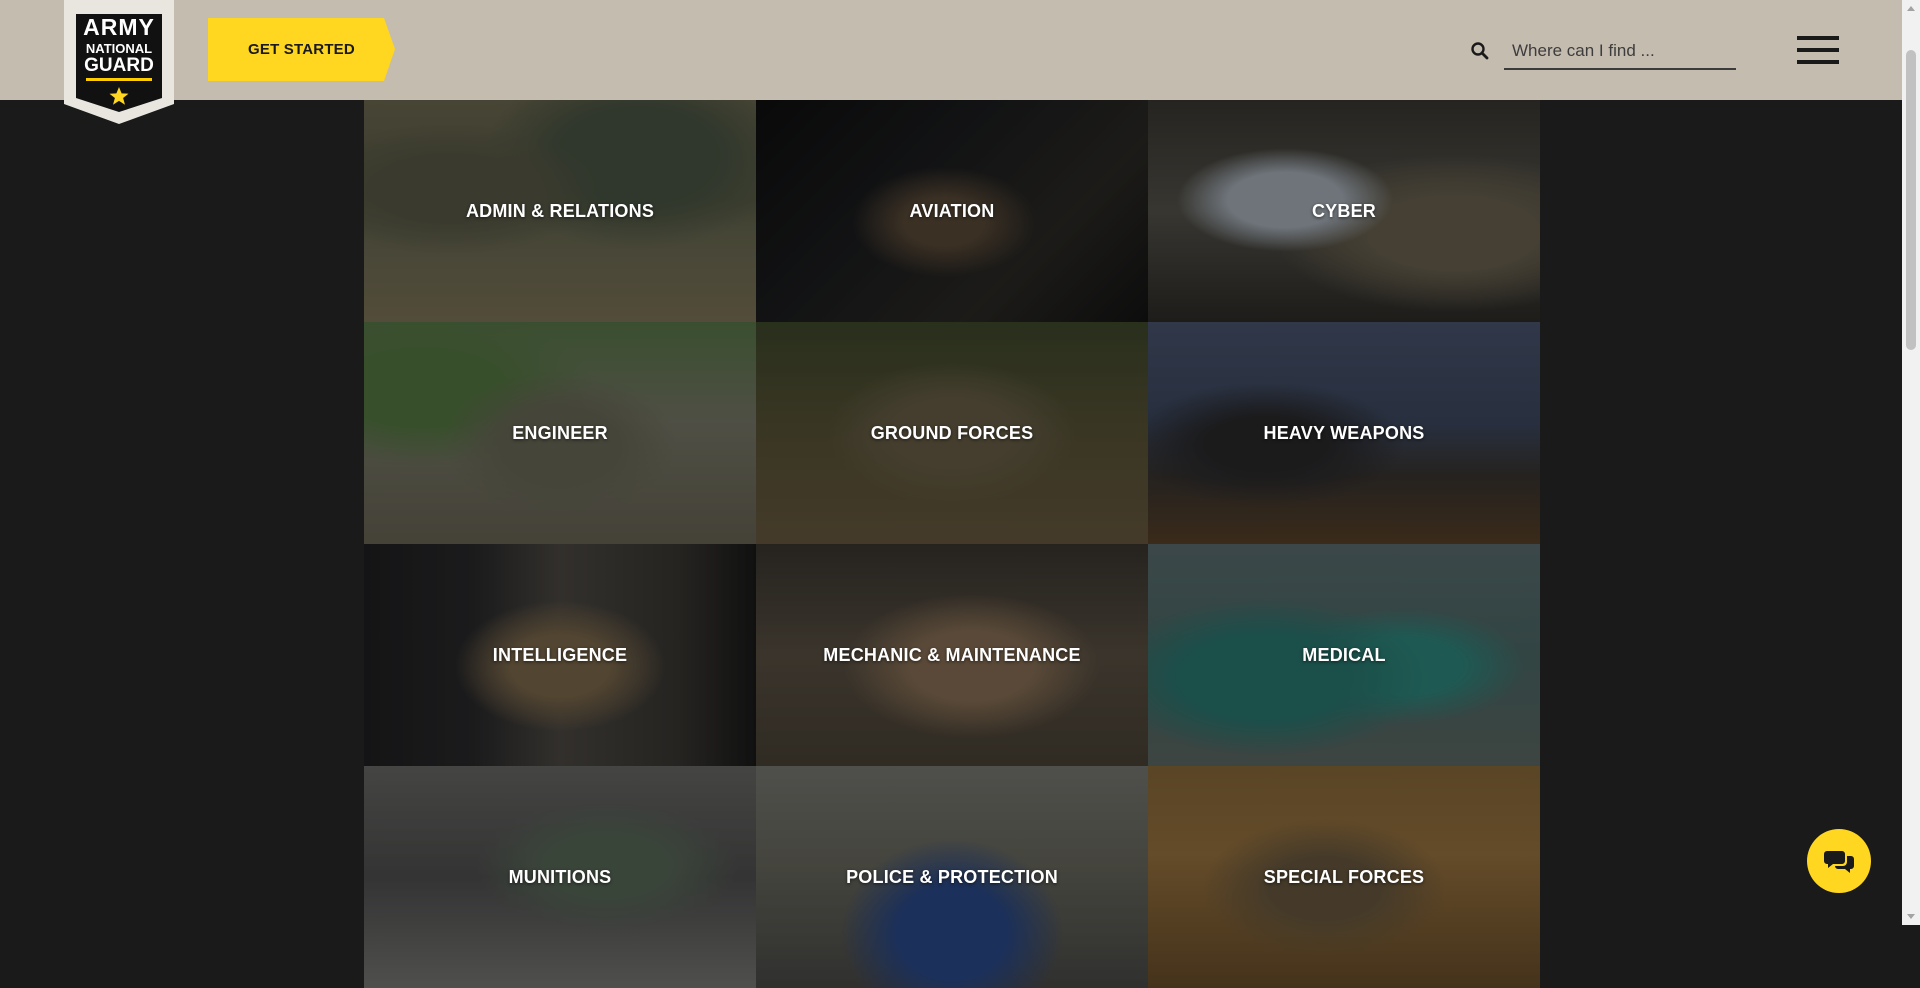 The height and width of the screenshot is (988, 1920). I want to click on tile-intelligence: INTELLIGENCE, so click(560, 655).